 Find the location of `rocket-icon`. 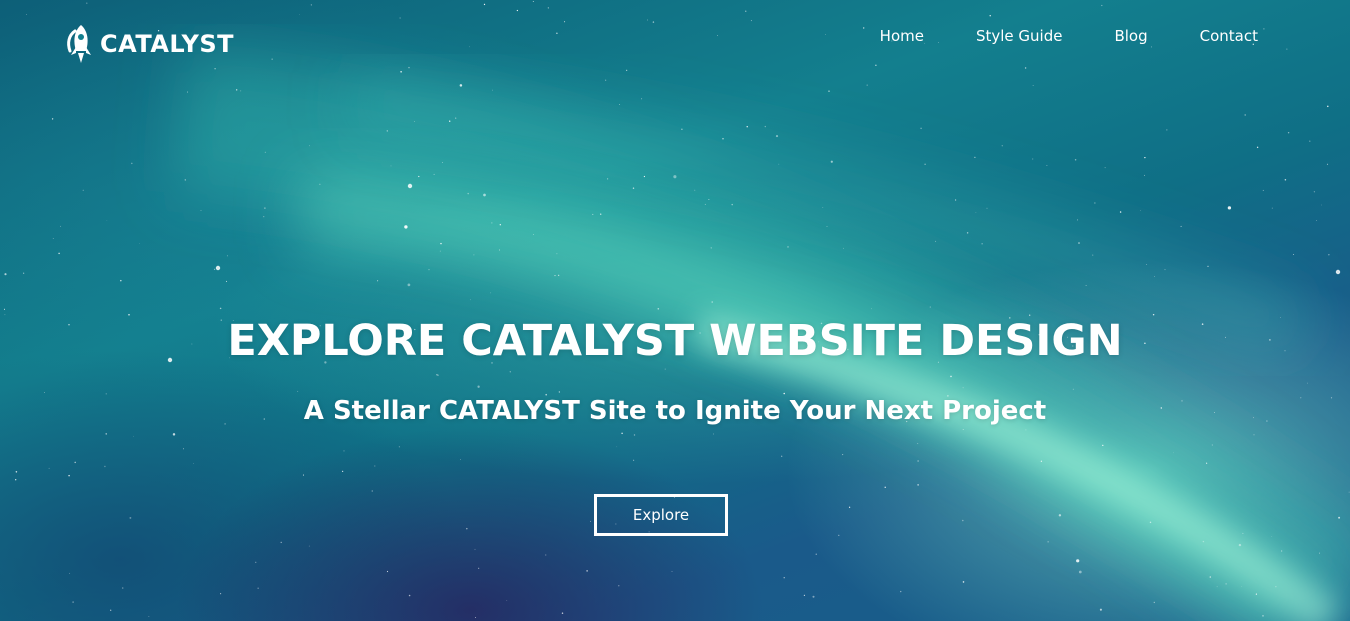

rocket-icon is located at coordinates (79, 44).